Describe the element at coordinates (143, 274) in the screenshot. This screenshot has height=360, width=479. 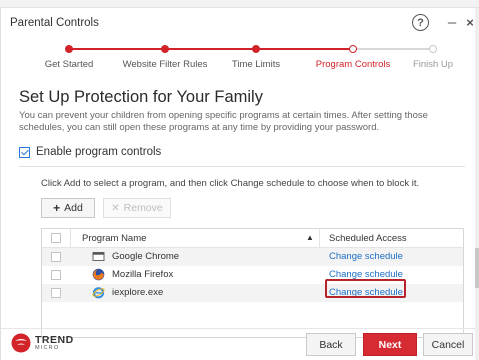
I see `program-name: Mozilla Firefox` at that location.